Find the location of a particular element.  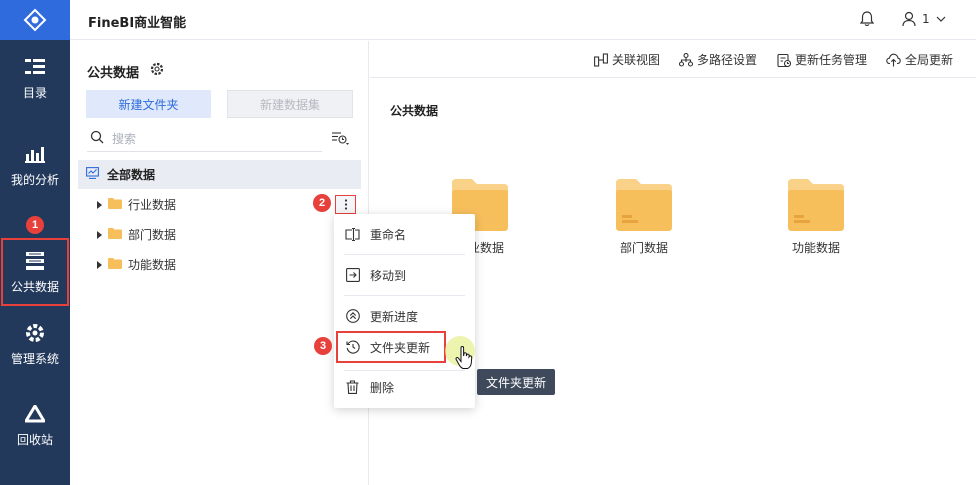

nav-item-catalog: 目录 is located at coordinates (35, 78).